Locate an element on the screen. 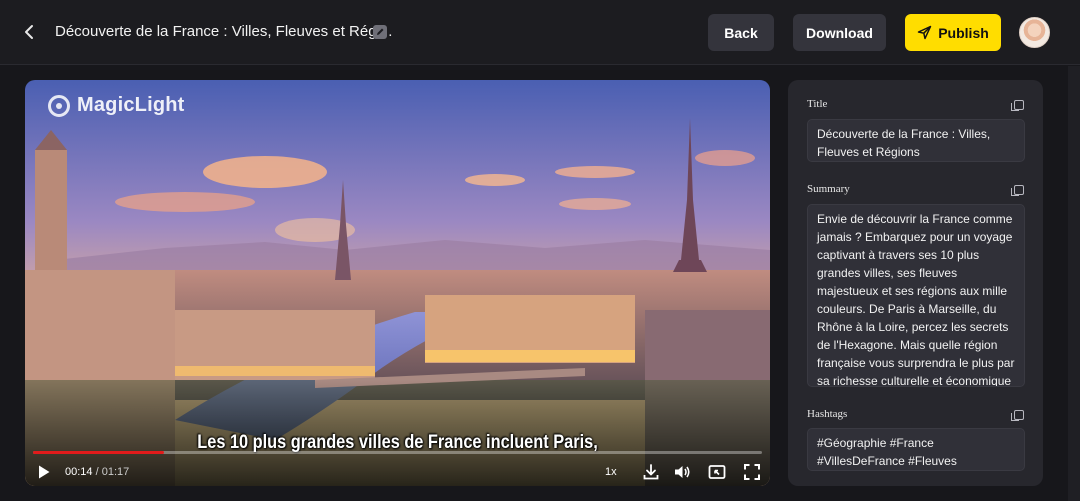 This screenshot has width=1080, height=501. pip-icon is located at coordinates (717, 472).